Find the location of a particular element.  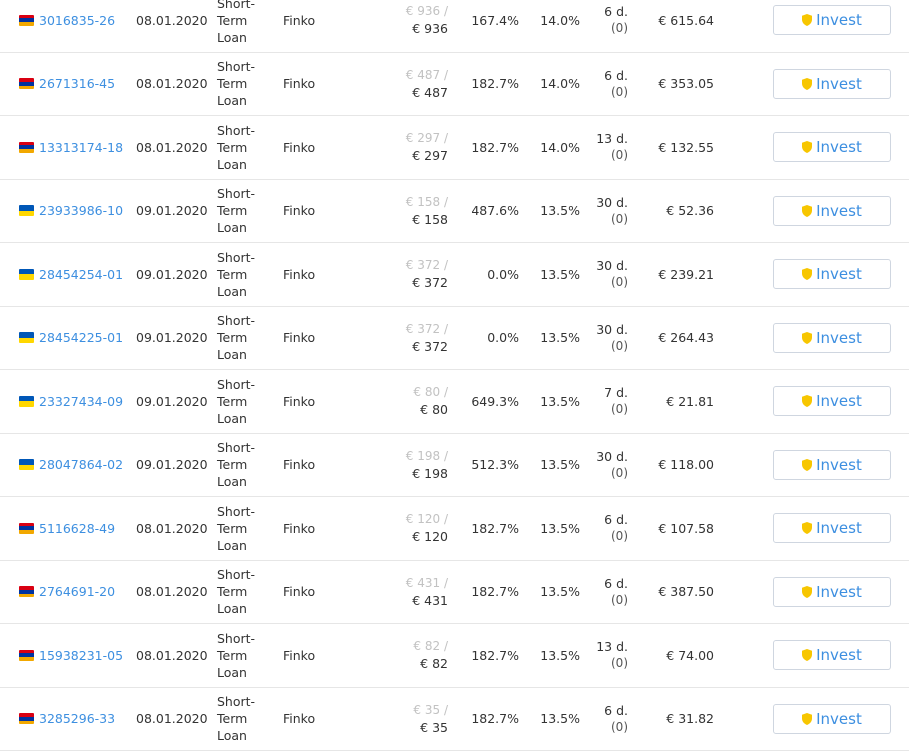

loan-id-link: 28047864-02 is located at coordinates (81, 464).